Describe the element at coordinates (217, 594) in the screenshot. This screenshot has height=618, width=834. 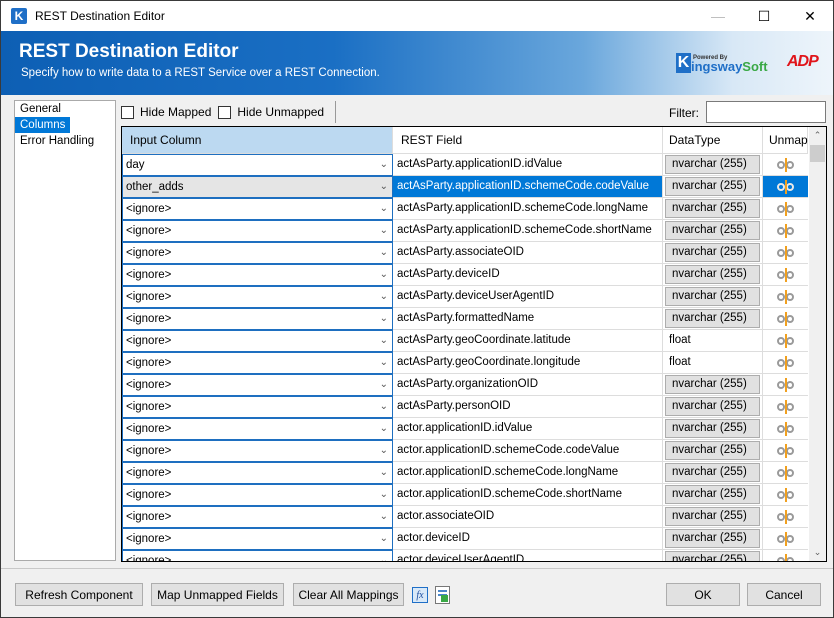
I see `map-unmapped-fields-button: Map Unmapped Fields` at that location.